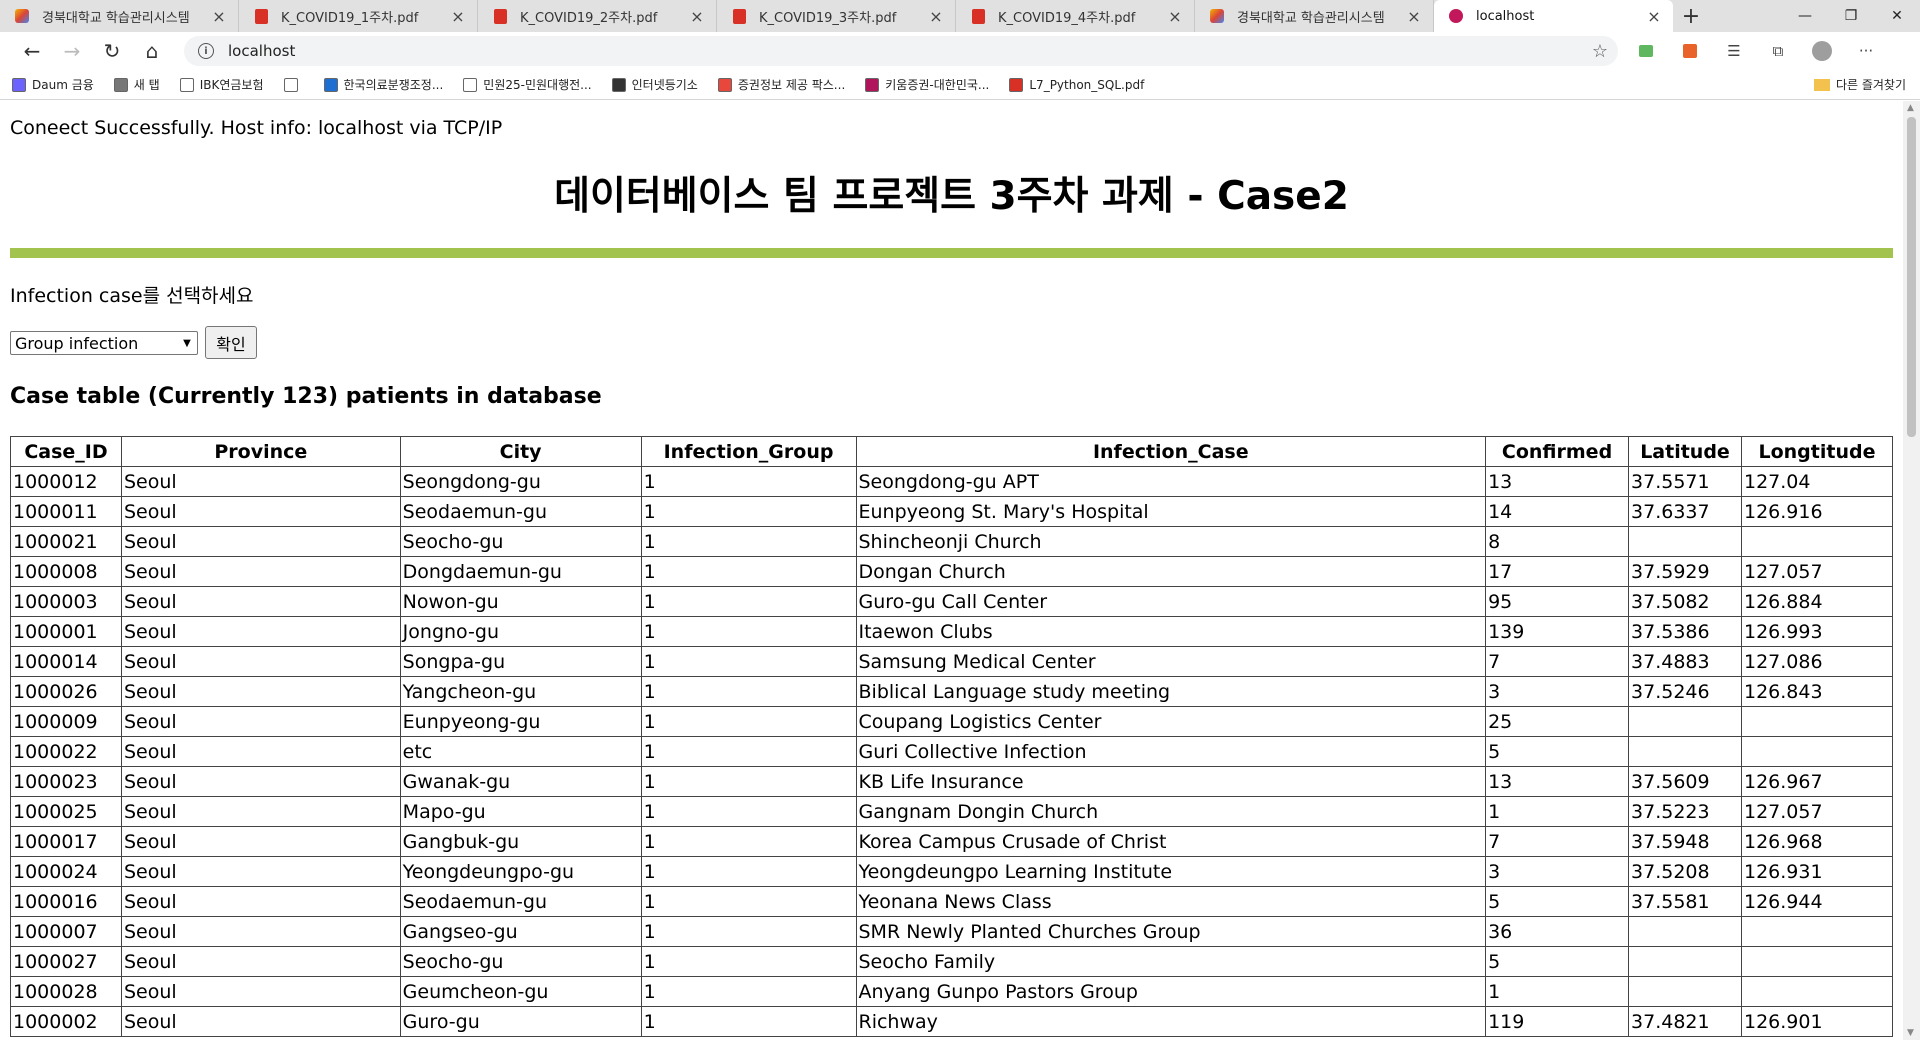 The height and width of the screenshot is (1040, 1920). I want to click on site-info-icon: i, so click(206, 51).